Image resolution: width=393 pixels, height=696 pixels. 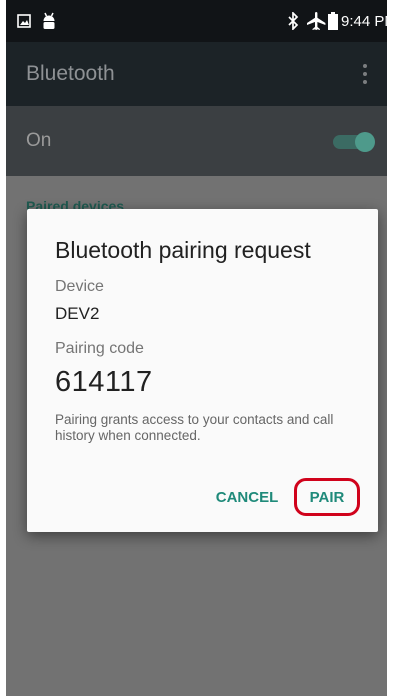 What do you see at coordinates (24, 21) in the screenshot?
I see `picture-icon` at bounding box center [24, 21].